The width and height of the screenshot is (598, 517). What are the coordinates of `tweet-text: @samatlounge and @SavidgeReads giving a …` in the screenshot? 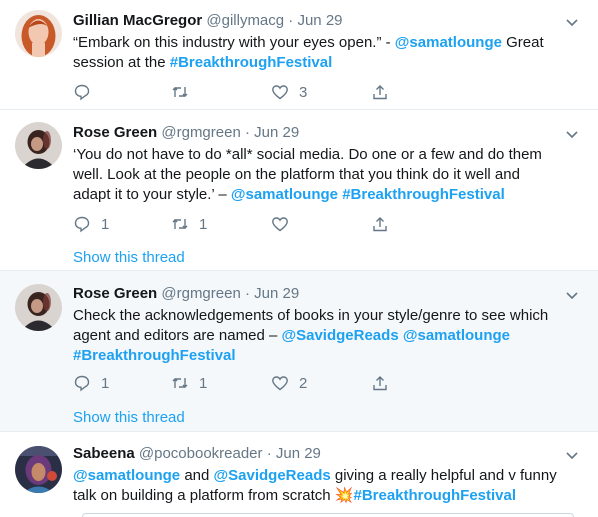 It's located at (315, 485).